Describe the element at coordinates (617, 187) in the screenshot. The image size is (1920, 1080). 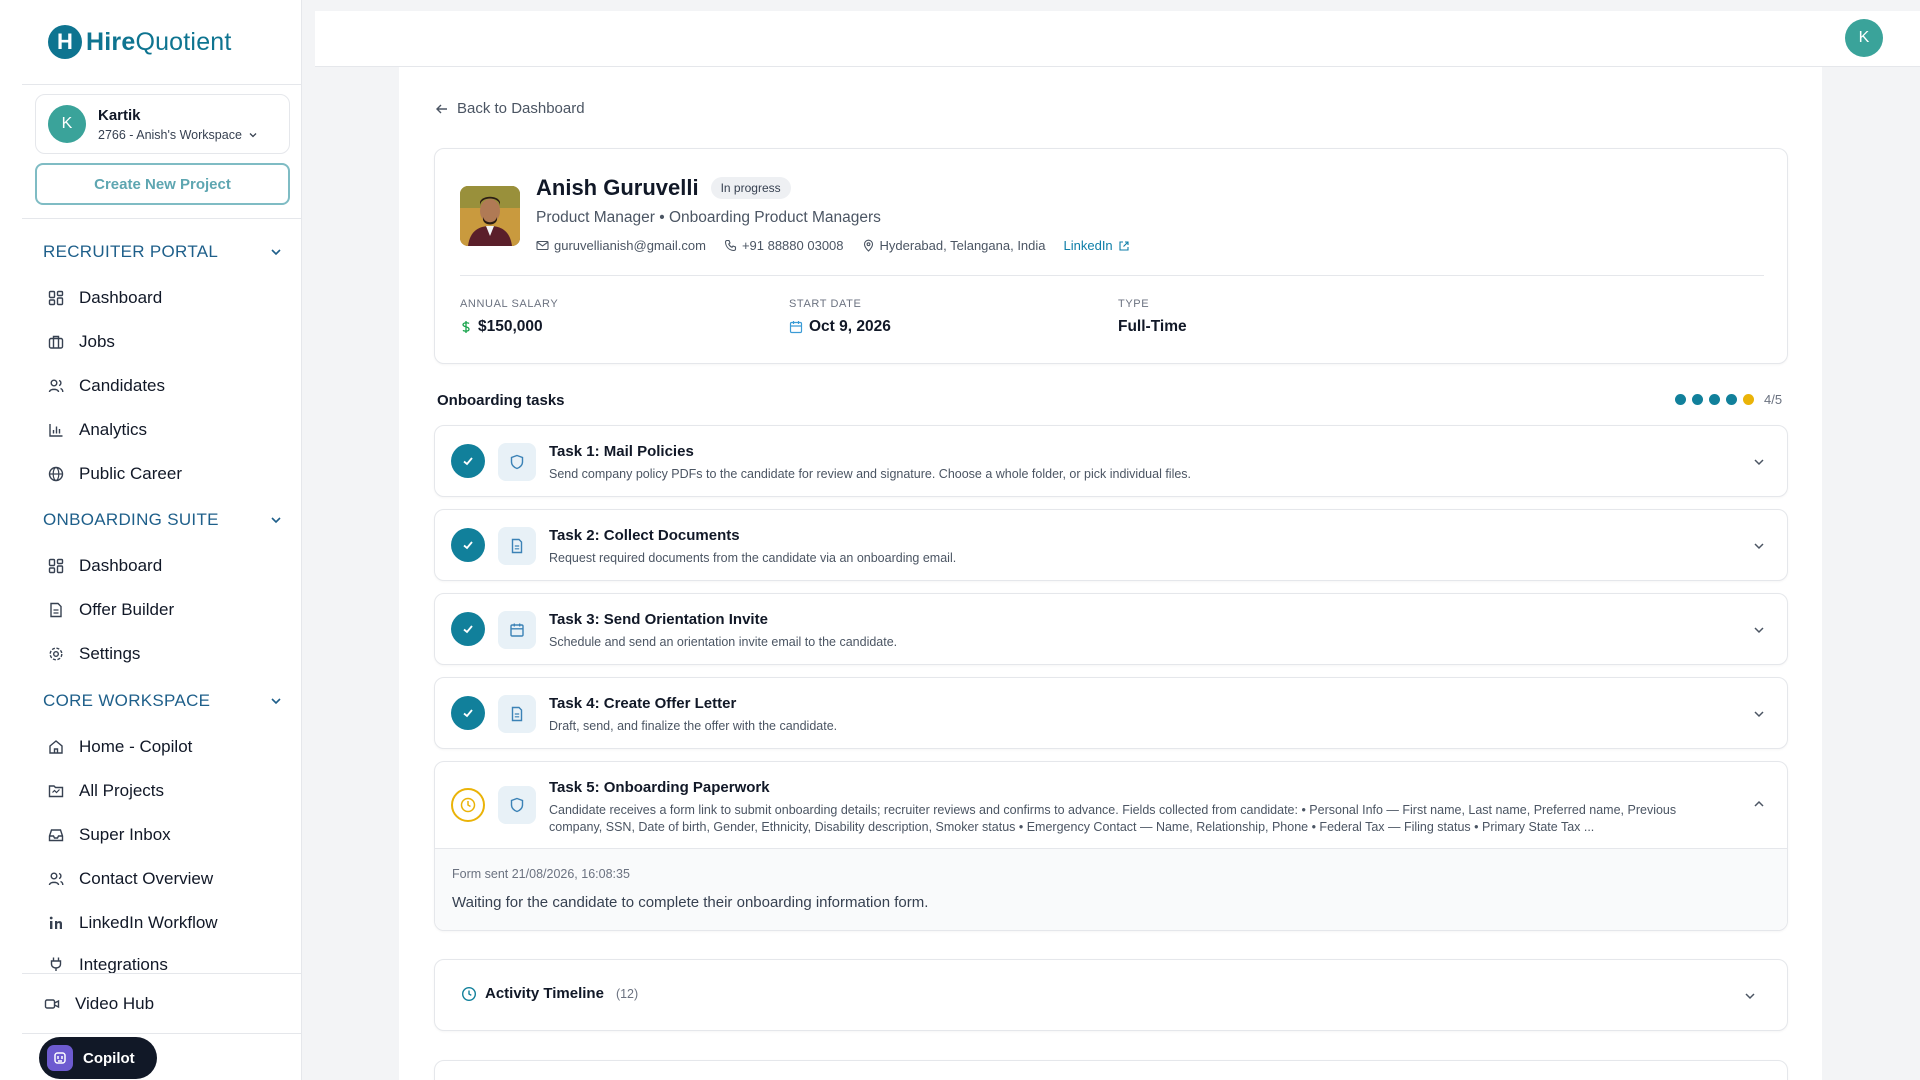
I see `candidate-name: Anish Guruvelli` at that location.